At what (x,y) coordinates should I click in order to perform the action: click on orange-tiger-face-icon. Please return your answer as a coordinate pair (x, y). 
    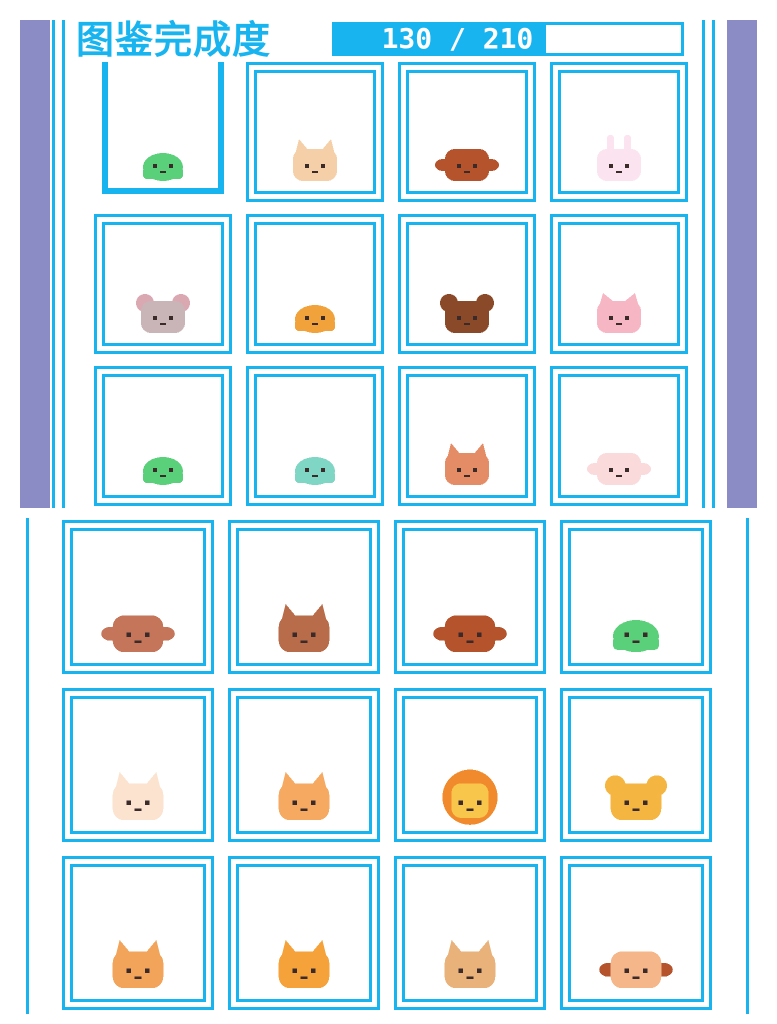
    Looking at the image, I should click on (304, 965).